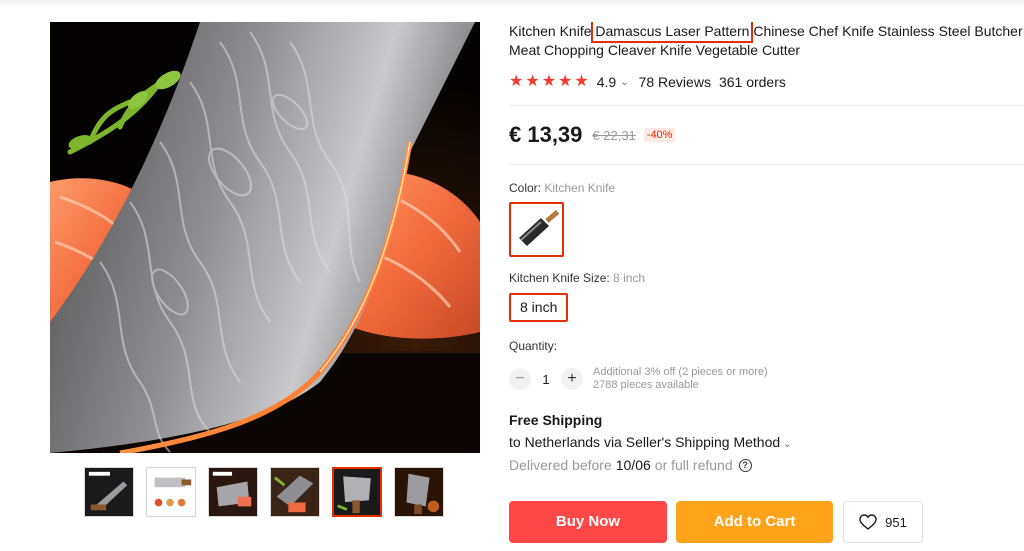  What do you see at coordinates (572, 379) in the screenshot?
I see `quantity-increase-button: +` at bounding box center [572, 379].